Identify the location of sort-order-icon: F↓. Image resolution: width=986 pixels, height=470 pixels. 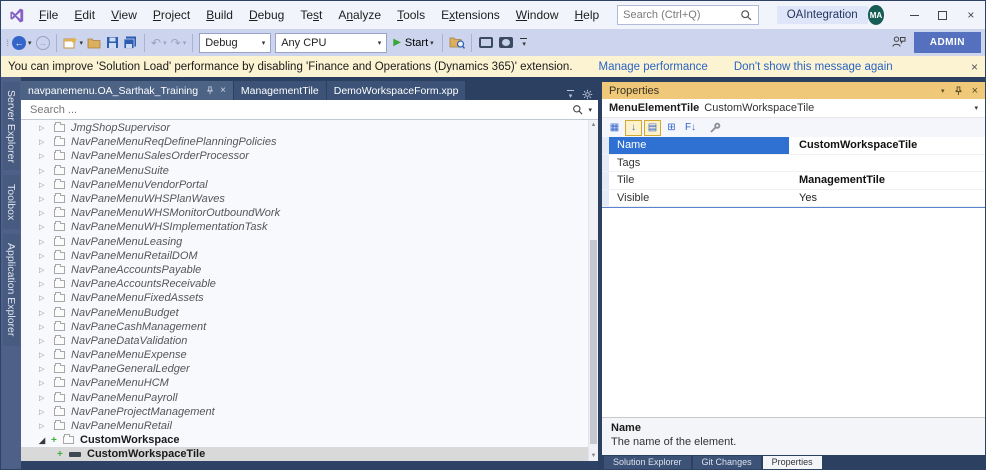
(690, 128).